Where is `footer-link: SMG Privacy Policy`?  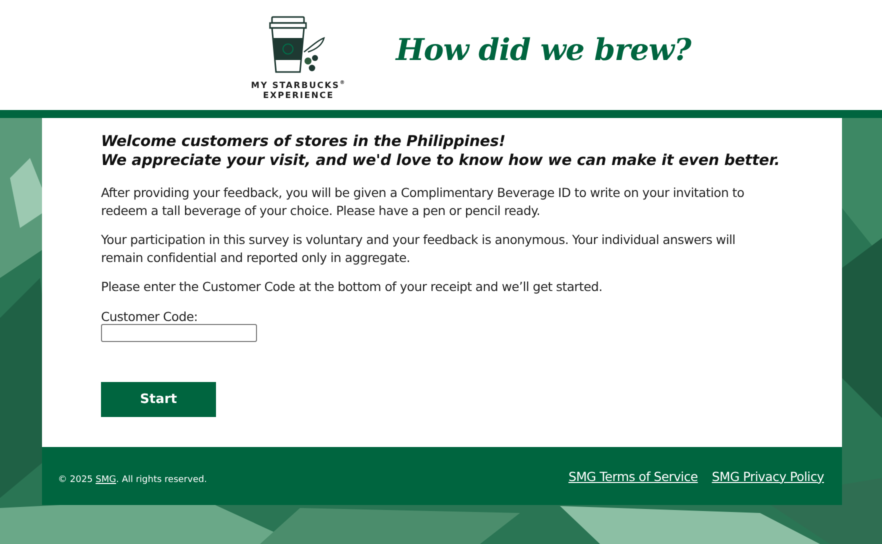
footer-link: SMG Privacy Policy is located at coordinates (768, 476).